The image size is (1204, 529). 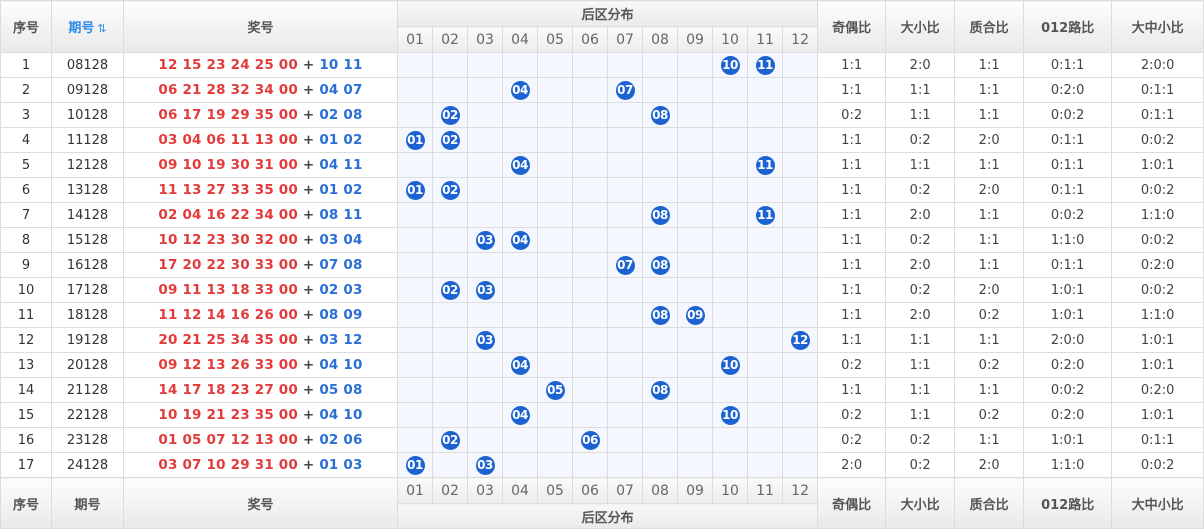 I want to click on row-period: 23128, so click(x=87, y=440).